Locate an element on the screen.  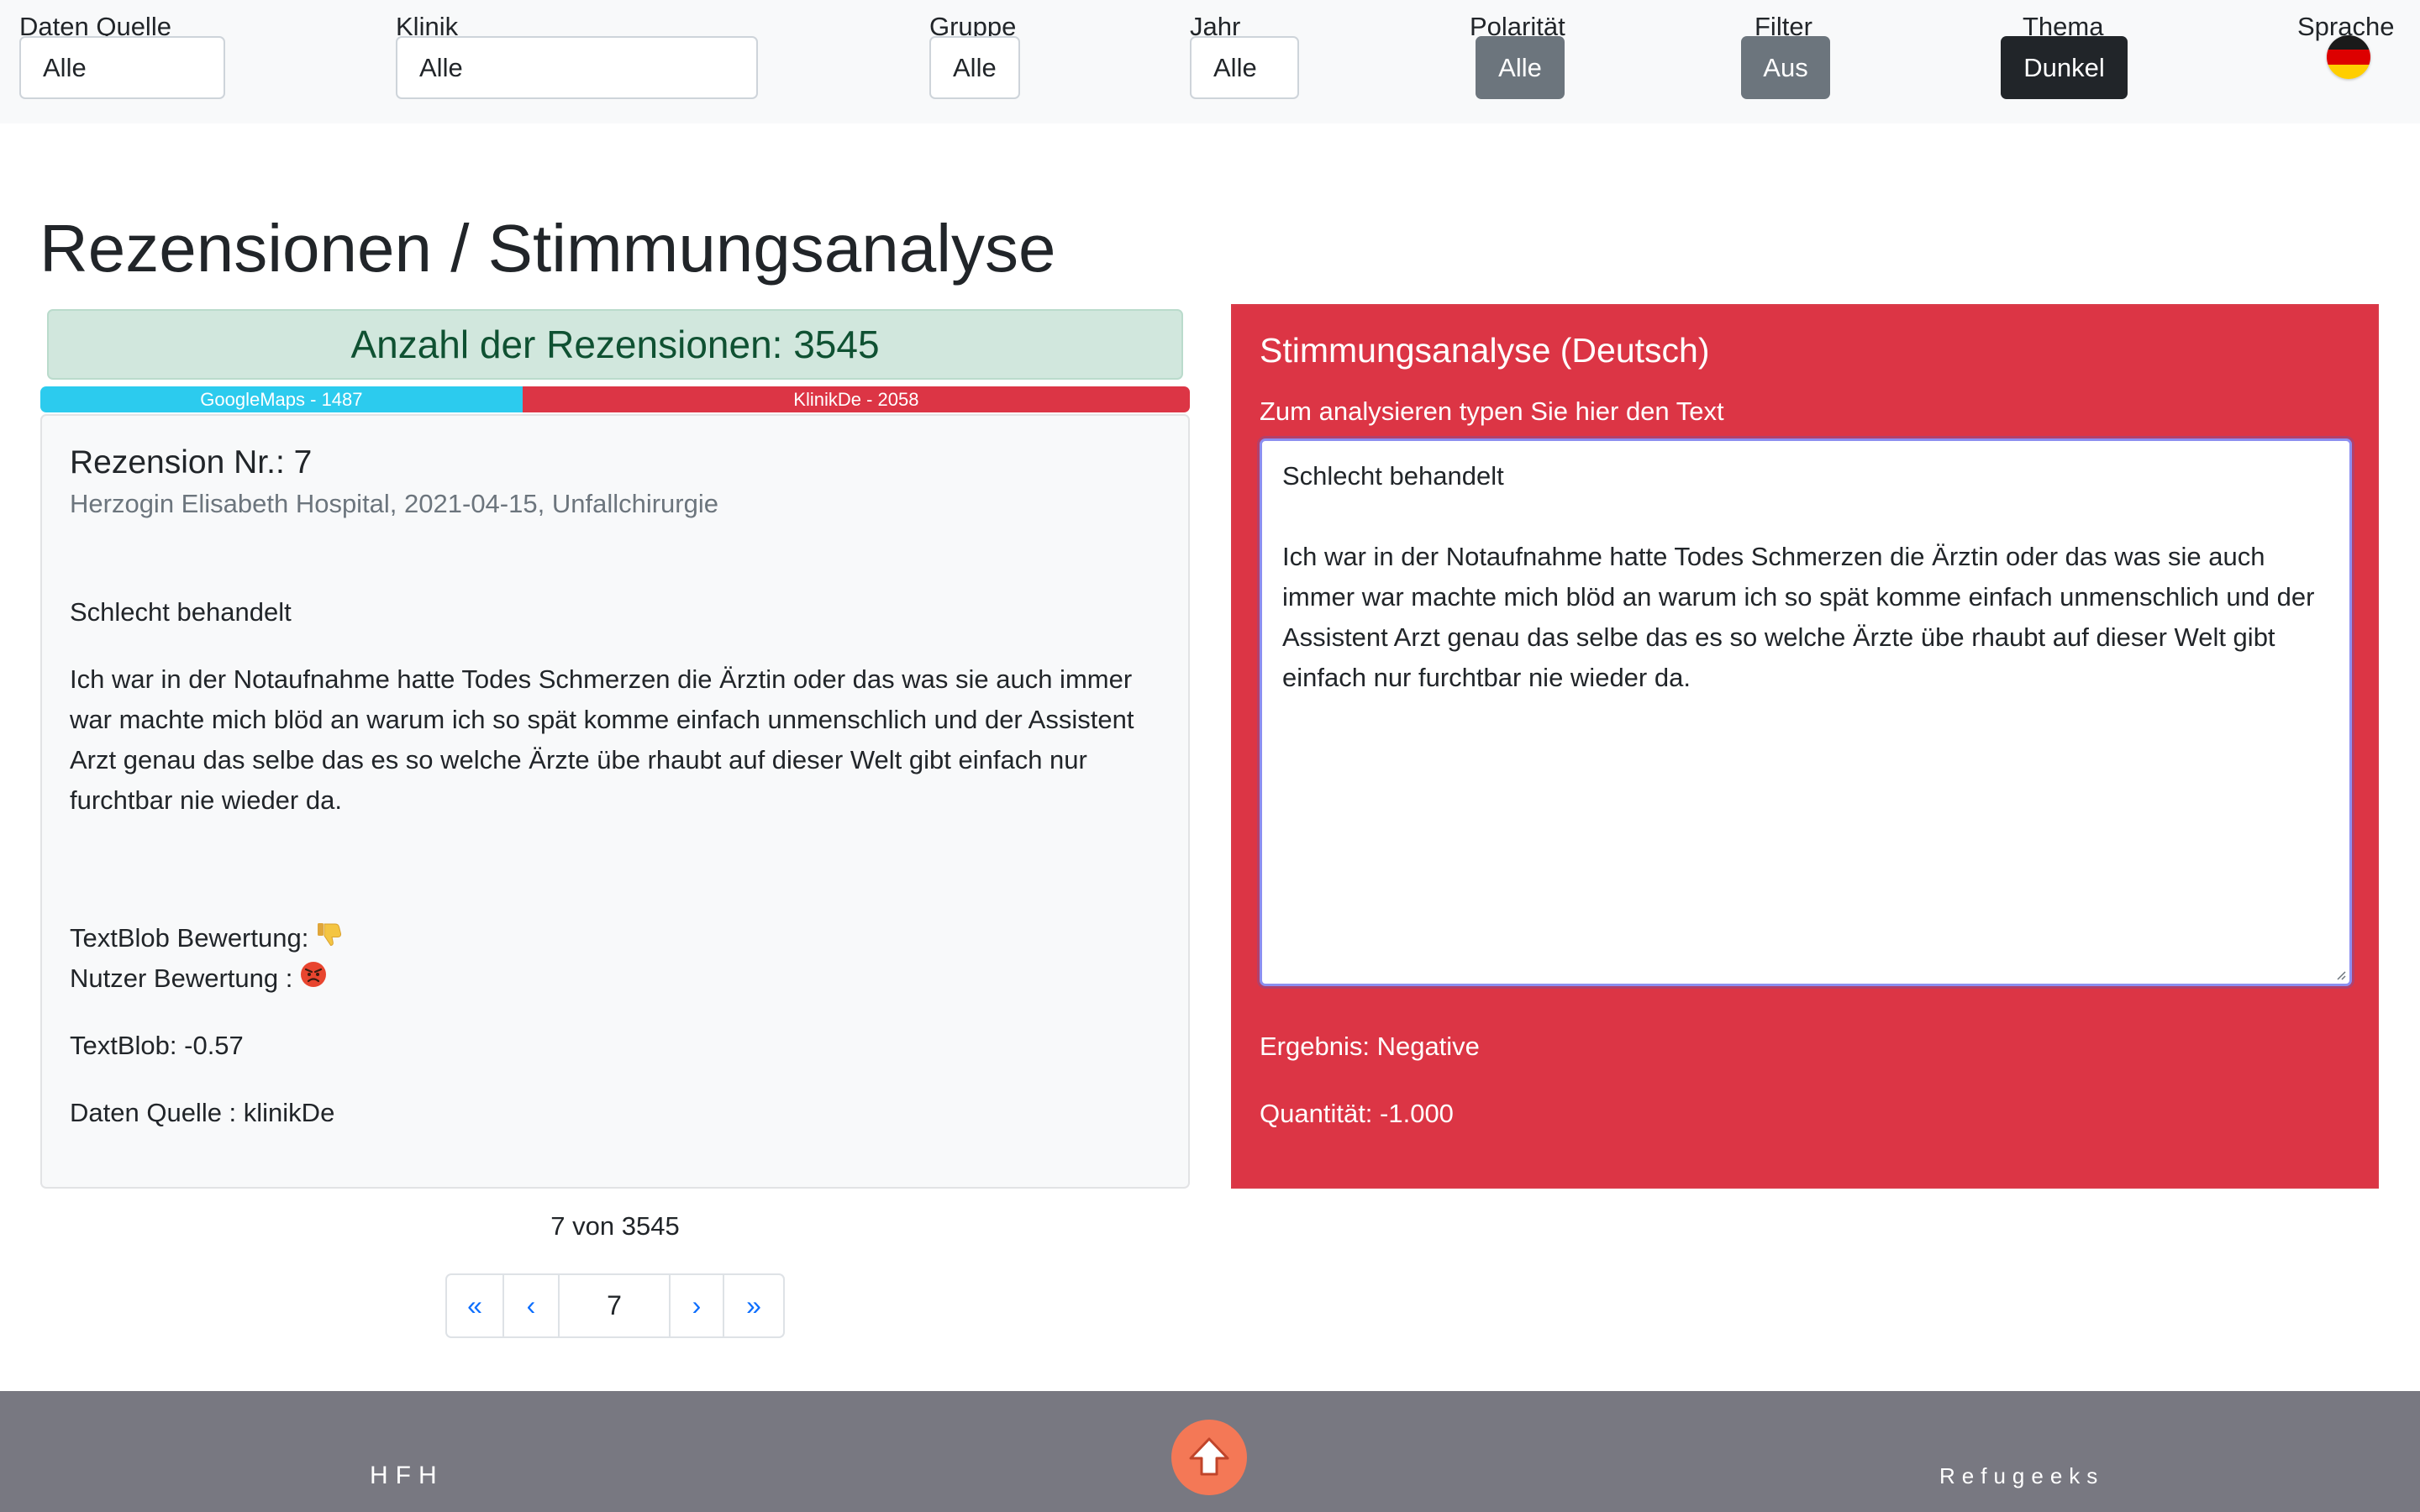
user-rating-label: Nutzer Bewertung : is located at coordinates (181, 978).